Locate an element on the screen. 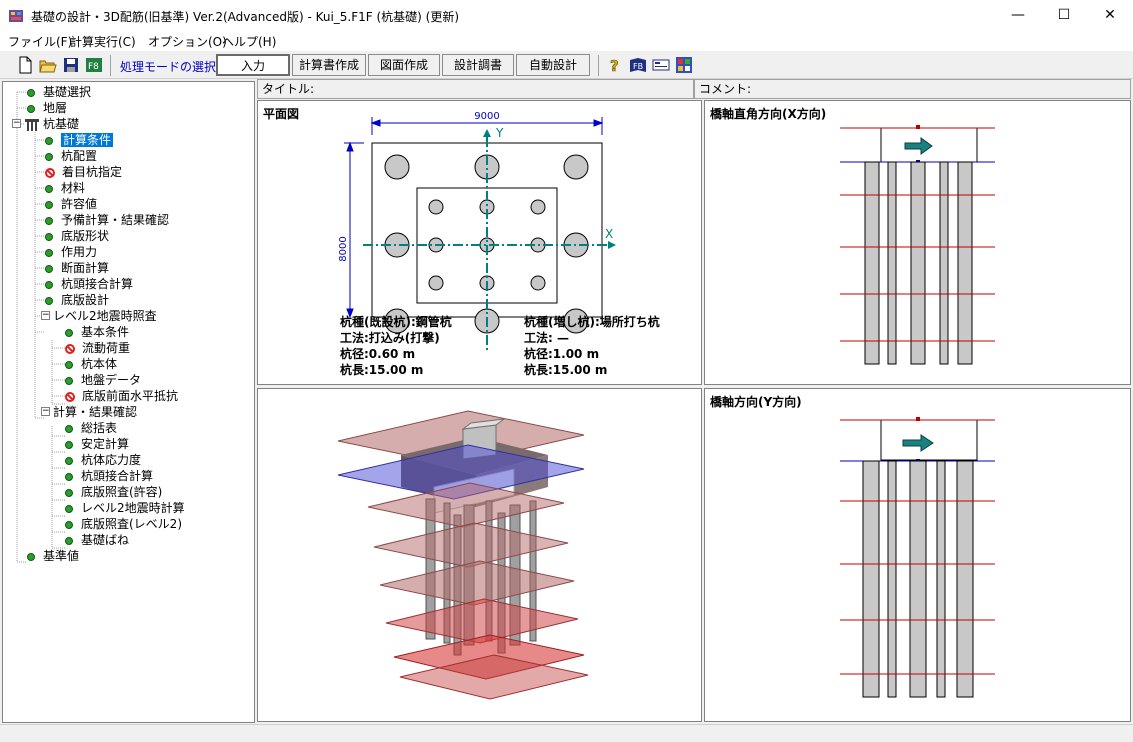 This screenshot has height=742, width=1133. export-icon: F8 is located at coordinates (94, 65).